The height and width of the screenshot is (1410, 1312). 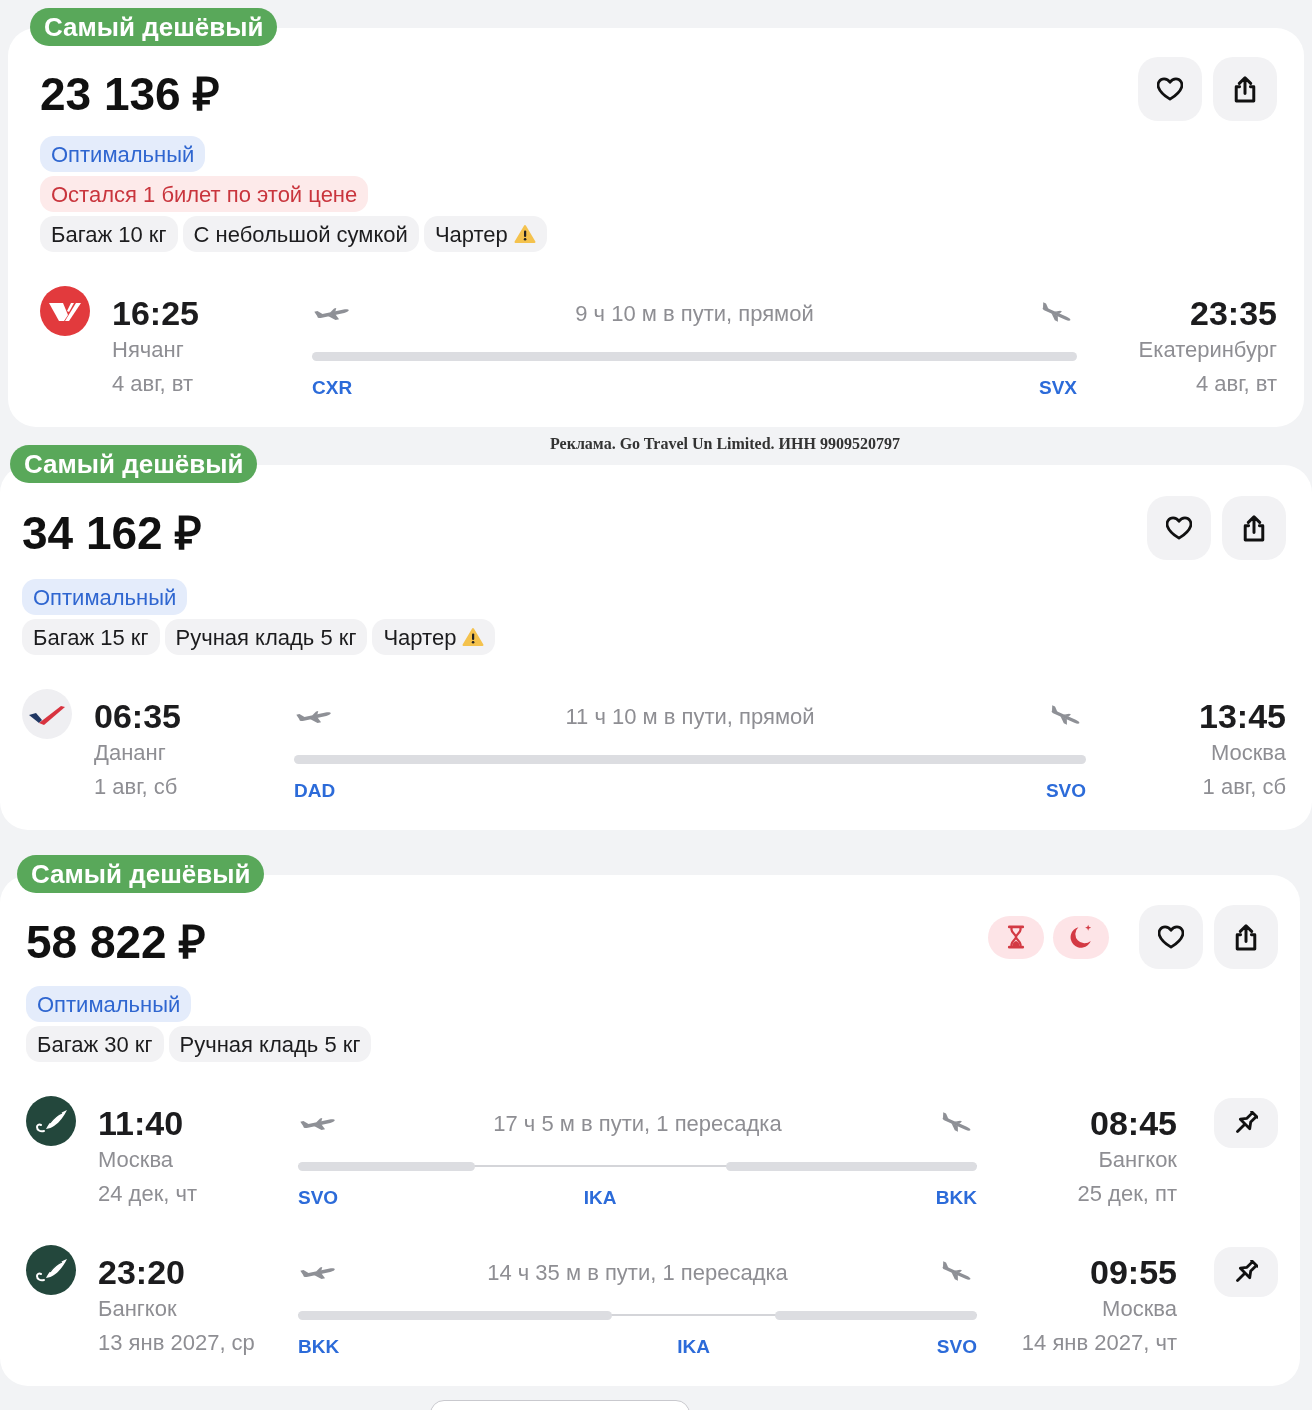 What do you see at coordinates (690, 716) in the screenshot?
I see `duration-text: 11 ч 10 м в пути, прямой` at bounding box center [690, 716].